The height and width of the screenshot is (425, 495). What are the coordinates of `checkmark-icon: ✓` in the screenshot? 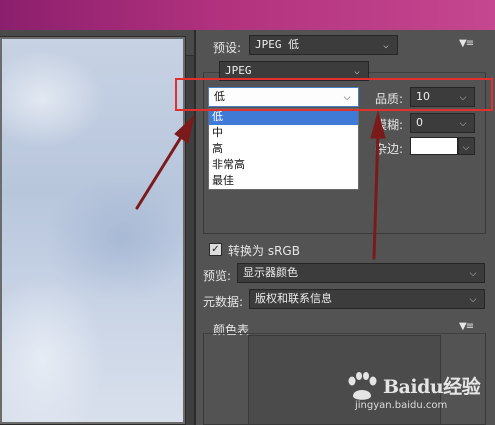 It's located at (215, 249).